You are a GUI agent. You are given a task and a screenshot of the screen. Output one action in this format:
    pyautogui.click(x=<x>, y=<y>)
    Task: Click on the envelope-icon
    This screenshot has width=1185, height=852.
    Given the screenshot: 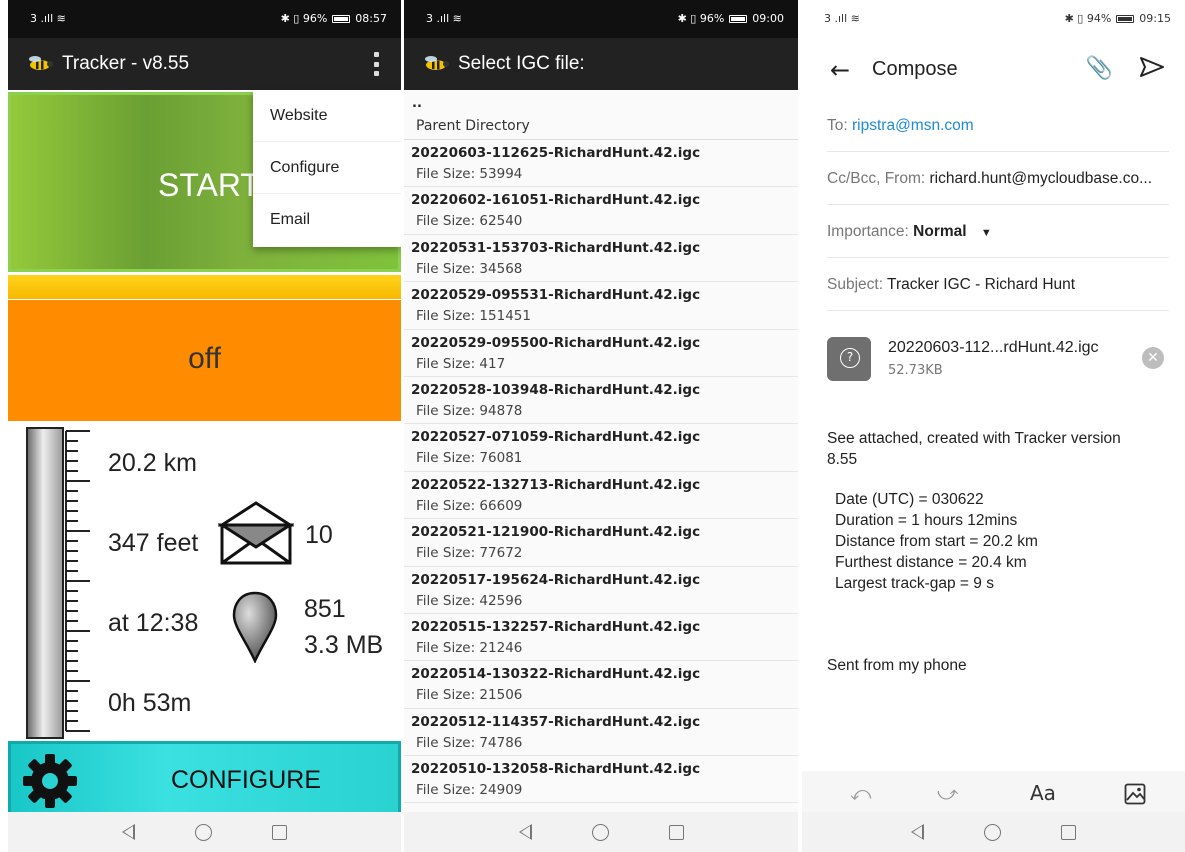 What is the action you would take?
    pyautogui.click(x=256, y=533)
    